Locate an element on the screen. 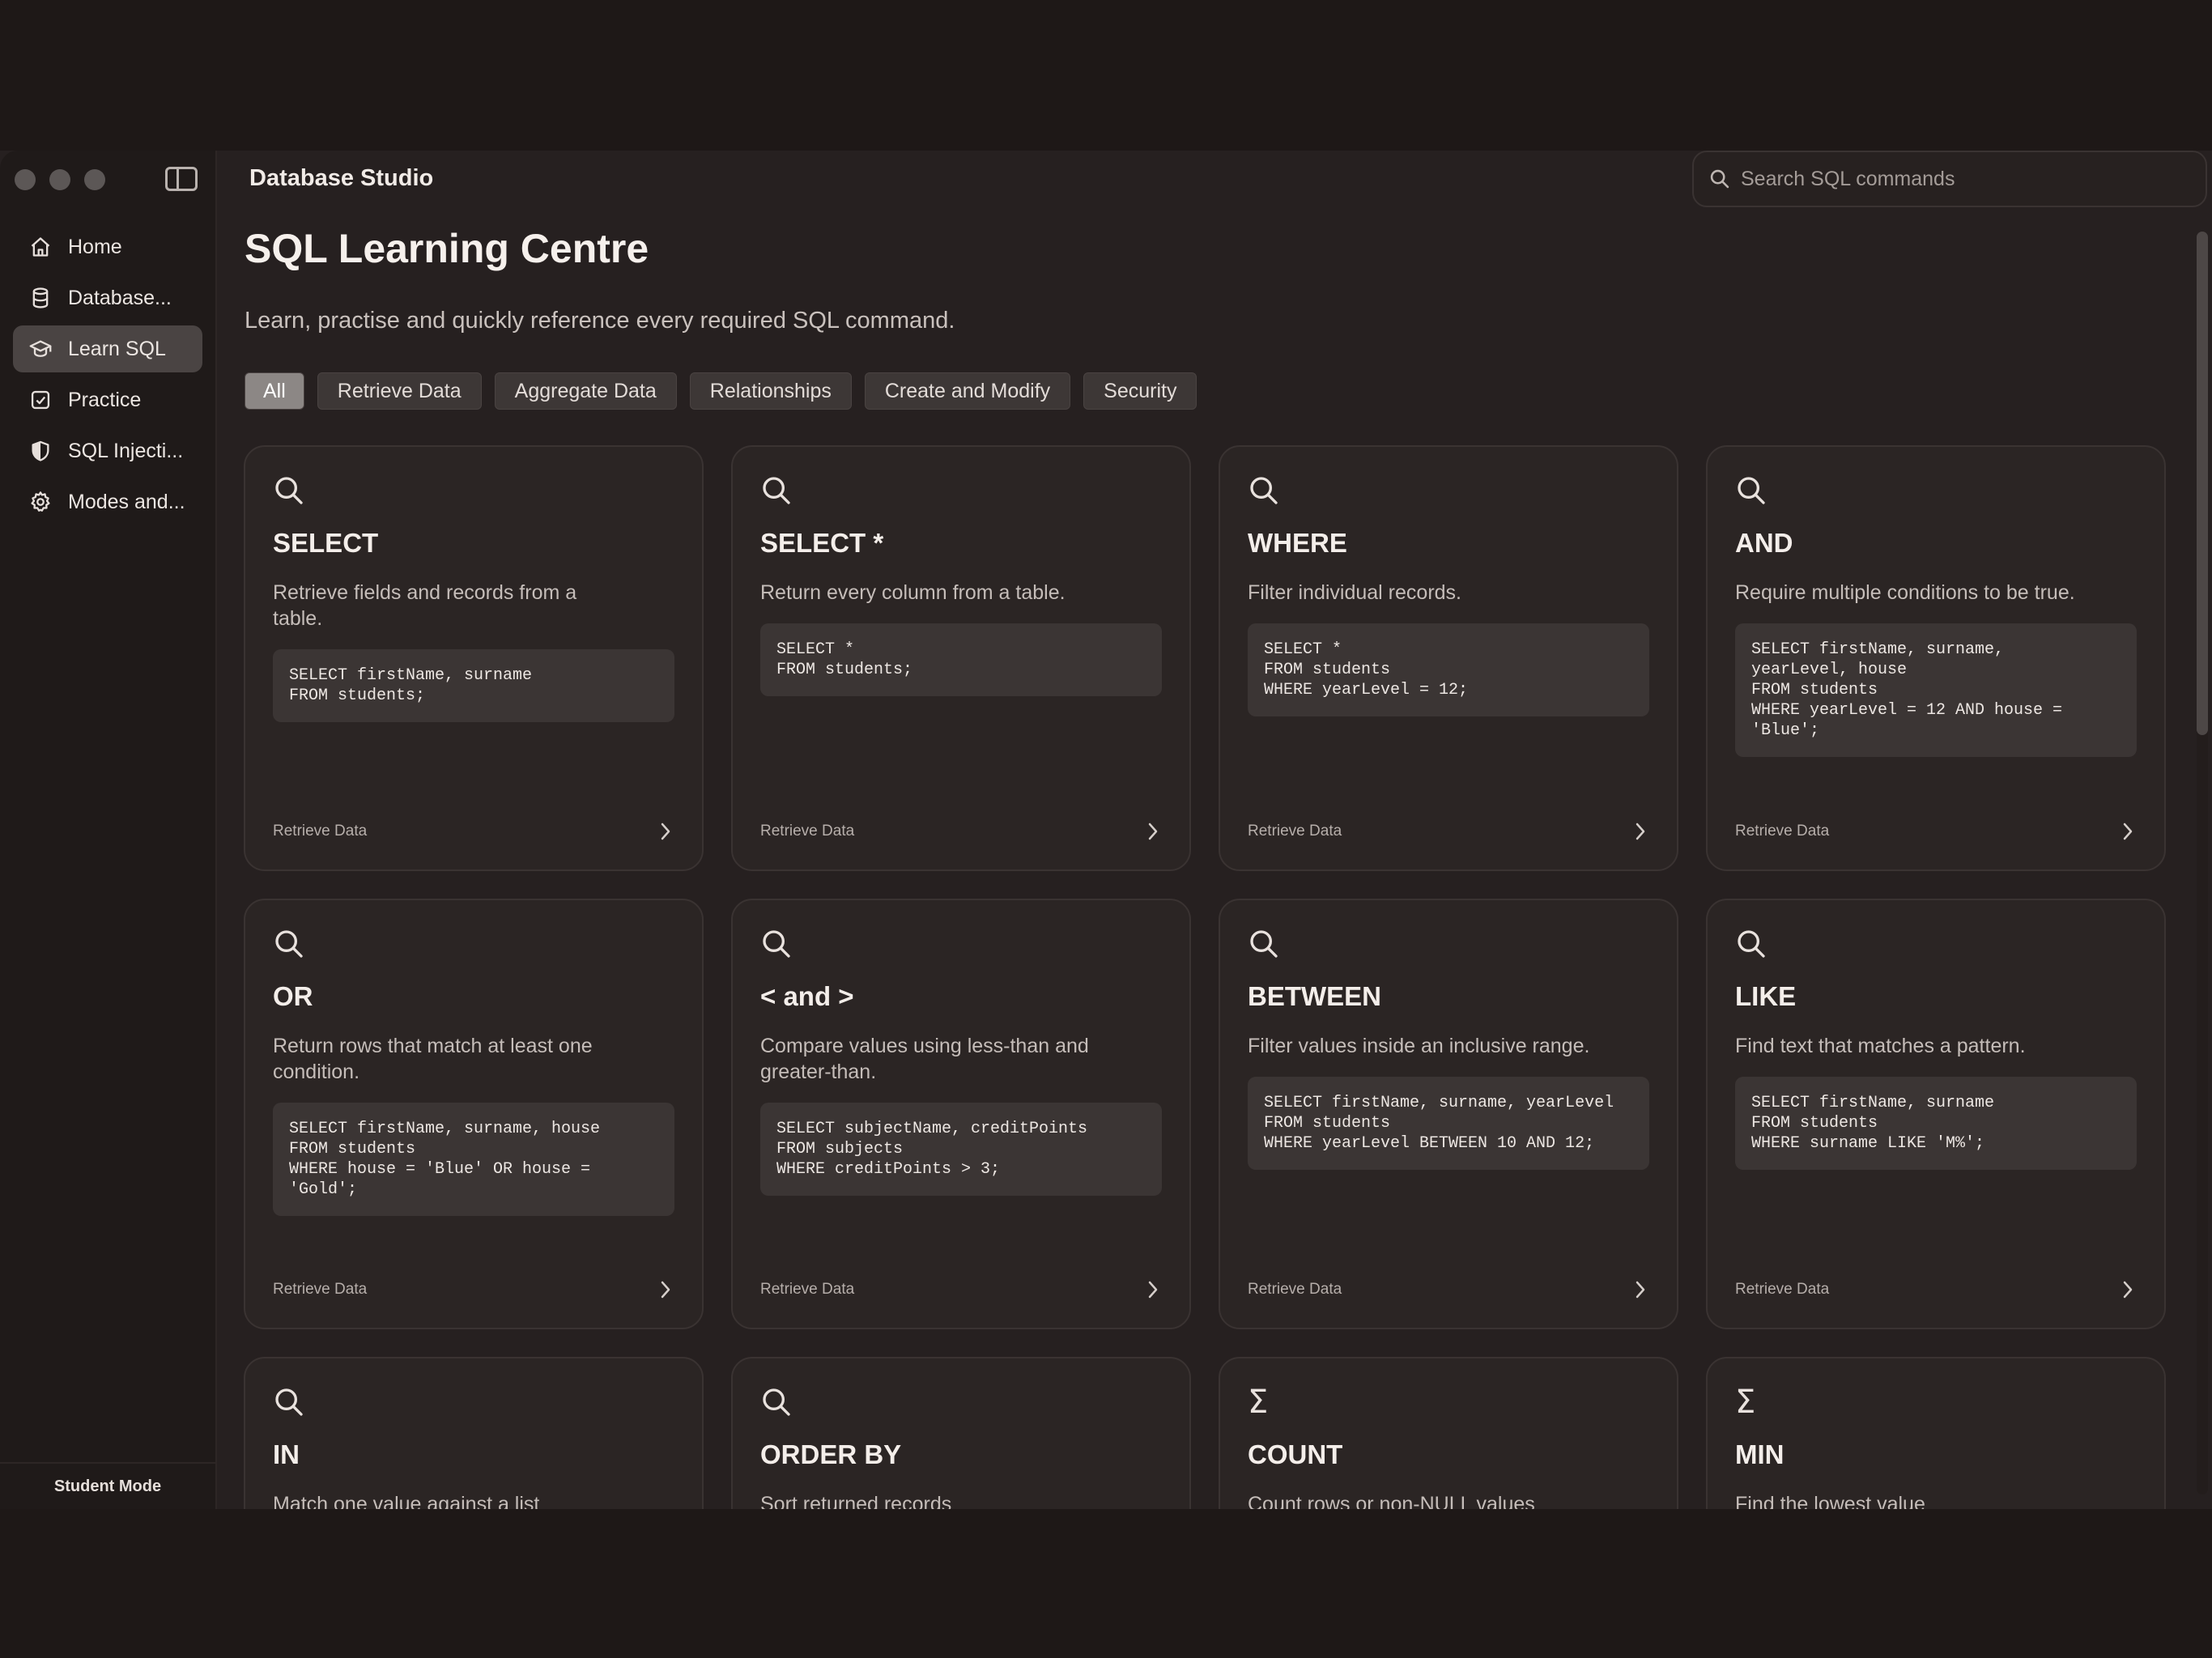  card-description: Find the lowest value is located at coordinates (1830, 1501).